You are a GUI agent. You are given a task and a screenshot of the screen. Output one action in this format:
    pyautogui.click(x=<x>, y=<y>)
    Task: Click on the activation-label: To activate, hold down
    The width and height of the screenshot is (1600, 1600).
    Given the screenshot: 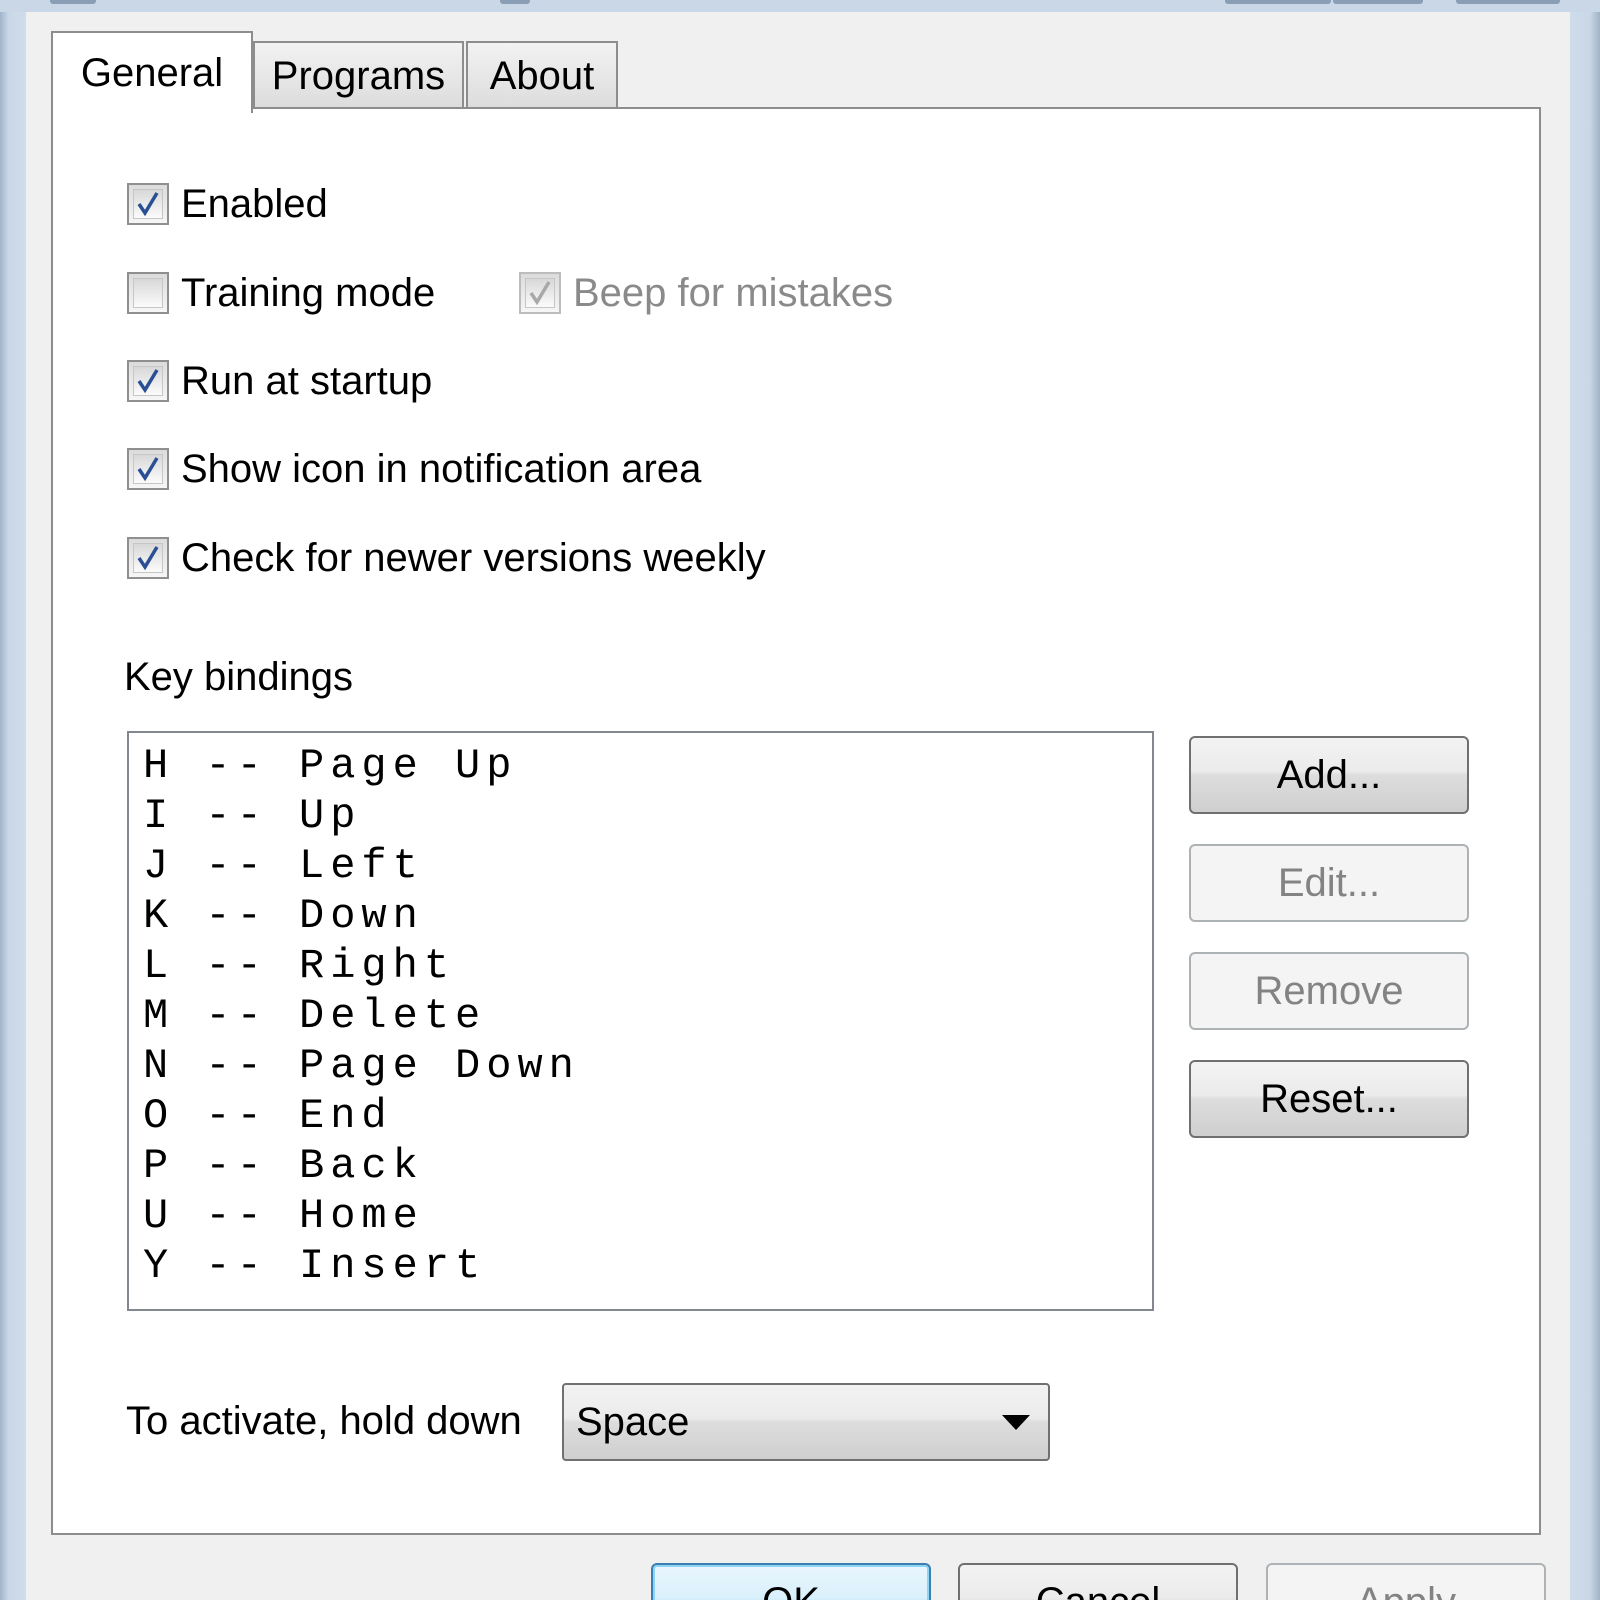 What is the action you would take?
    pyautogui.click(x=324, y=1421)
    